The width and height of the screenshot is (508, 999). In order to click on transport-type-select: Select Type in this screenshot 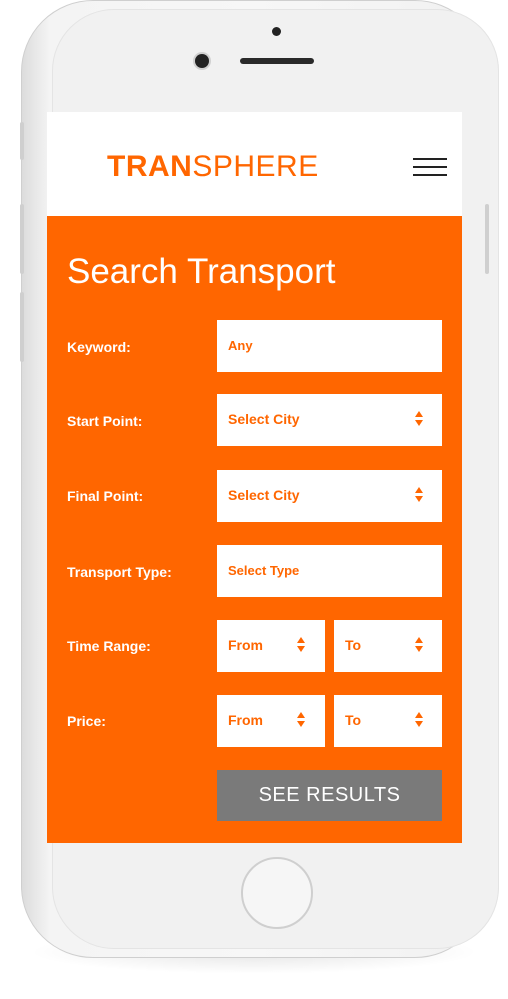, I will do `click(329, 571)`.